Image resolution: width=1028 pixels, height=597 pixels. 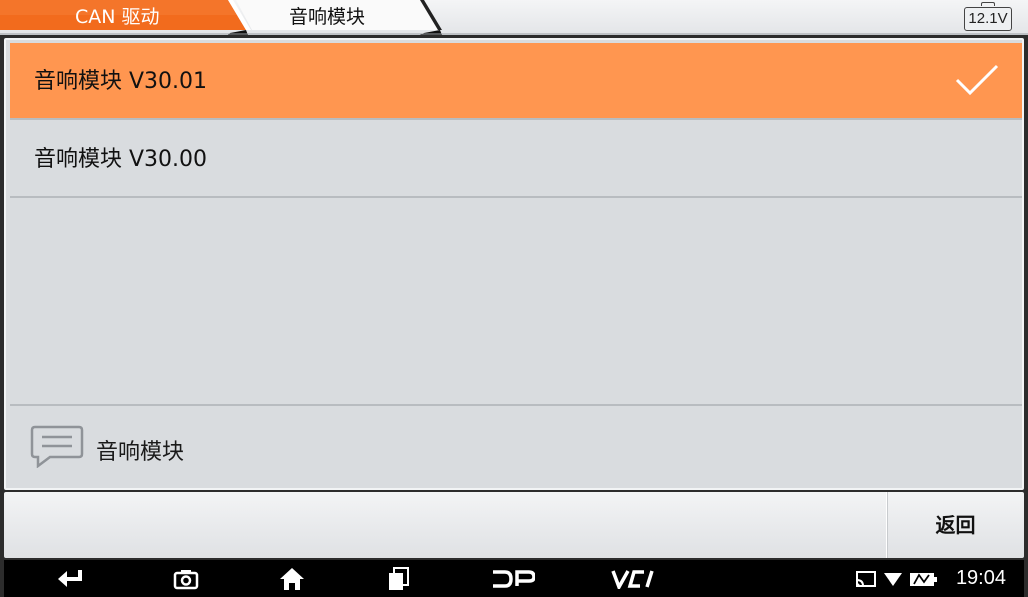 What do you see at coordinates (516, 159) in the screenshot?
I see `list-item: 音响模块 V30.00` at bounding box center [516, 159].